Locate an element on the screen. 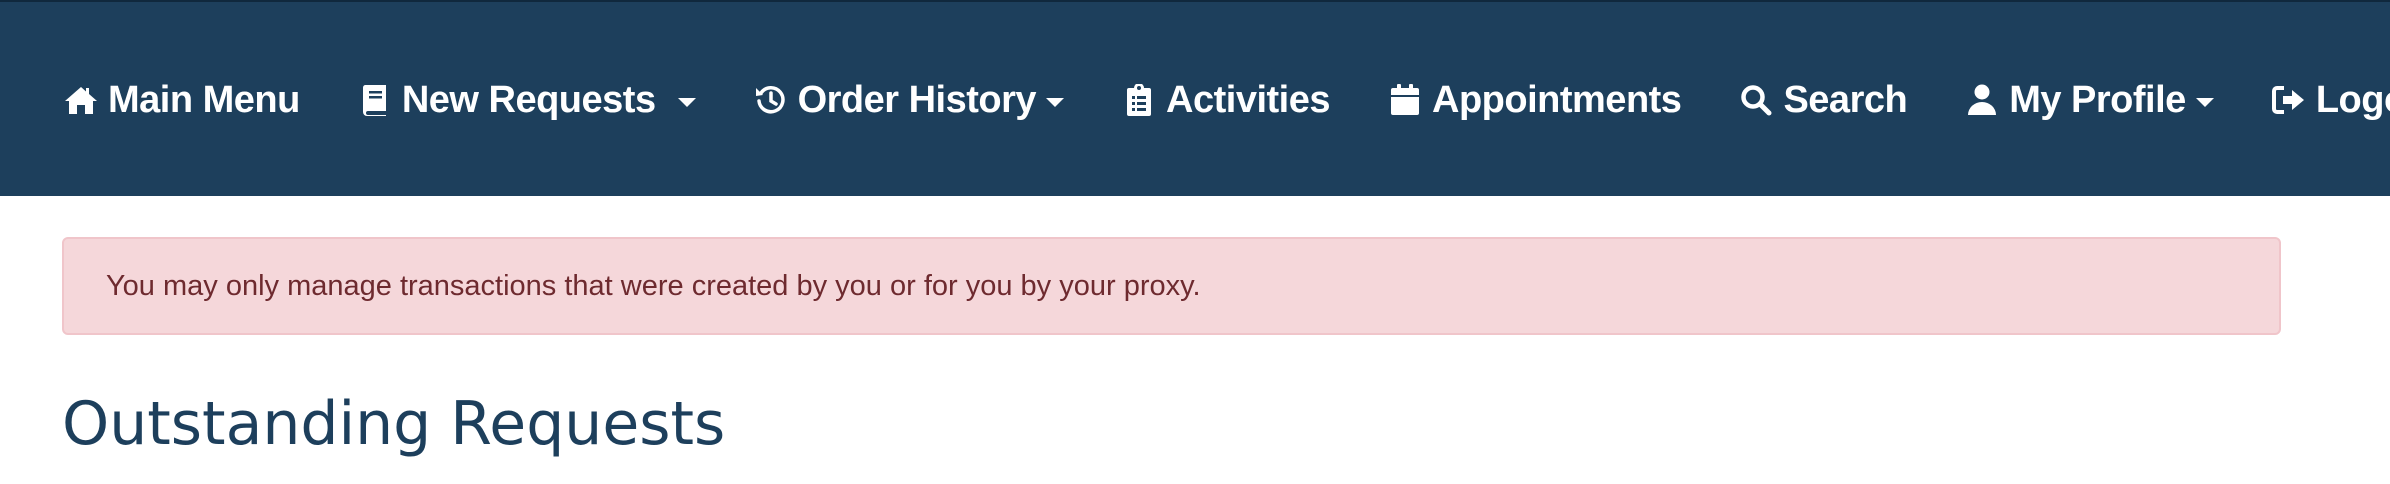  user-icon is located at coordinates (1982, 100).